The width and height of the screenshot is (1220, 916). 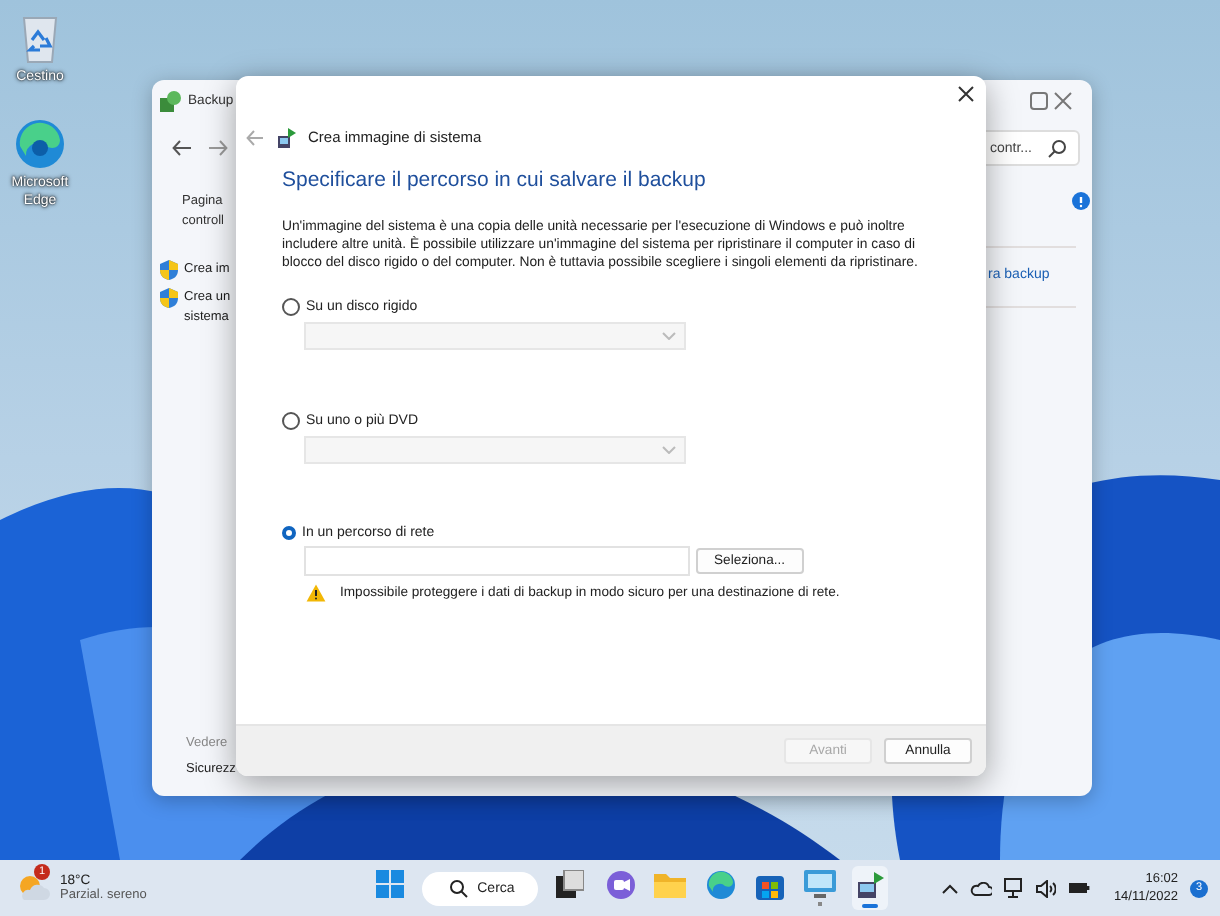 What do you see at coordinates (1039, 100) in the screenshot?
I see `maximize-icon` at bounding box center [1039, 100].